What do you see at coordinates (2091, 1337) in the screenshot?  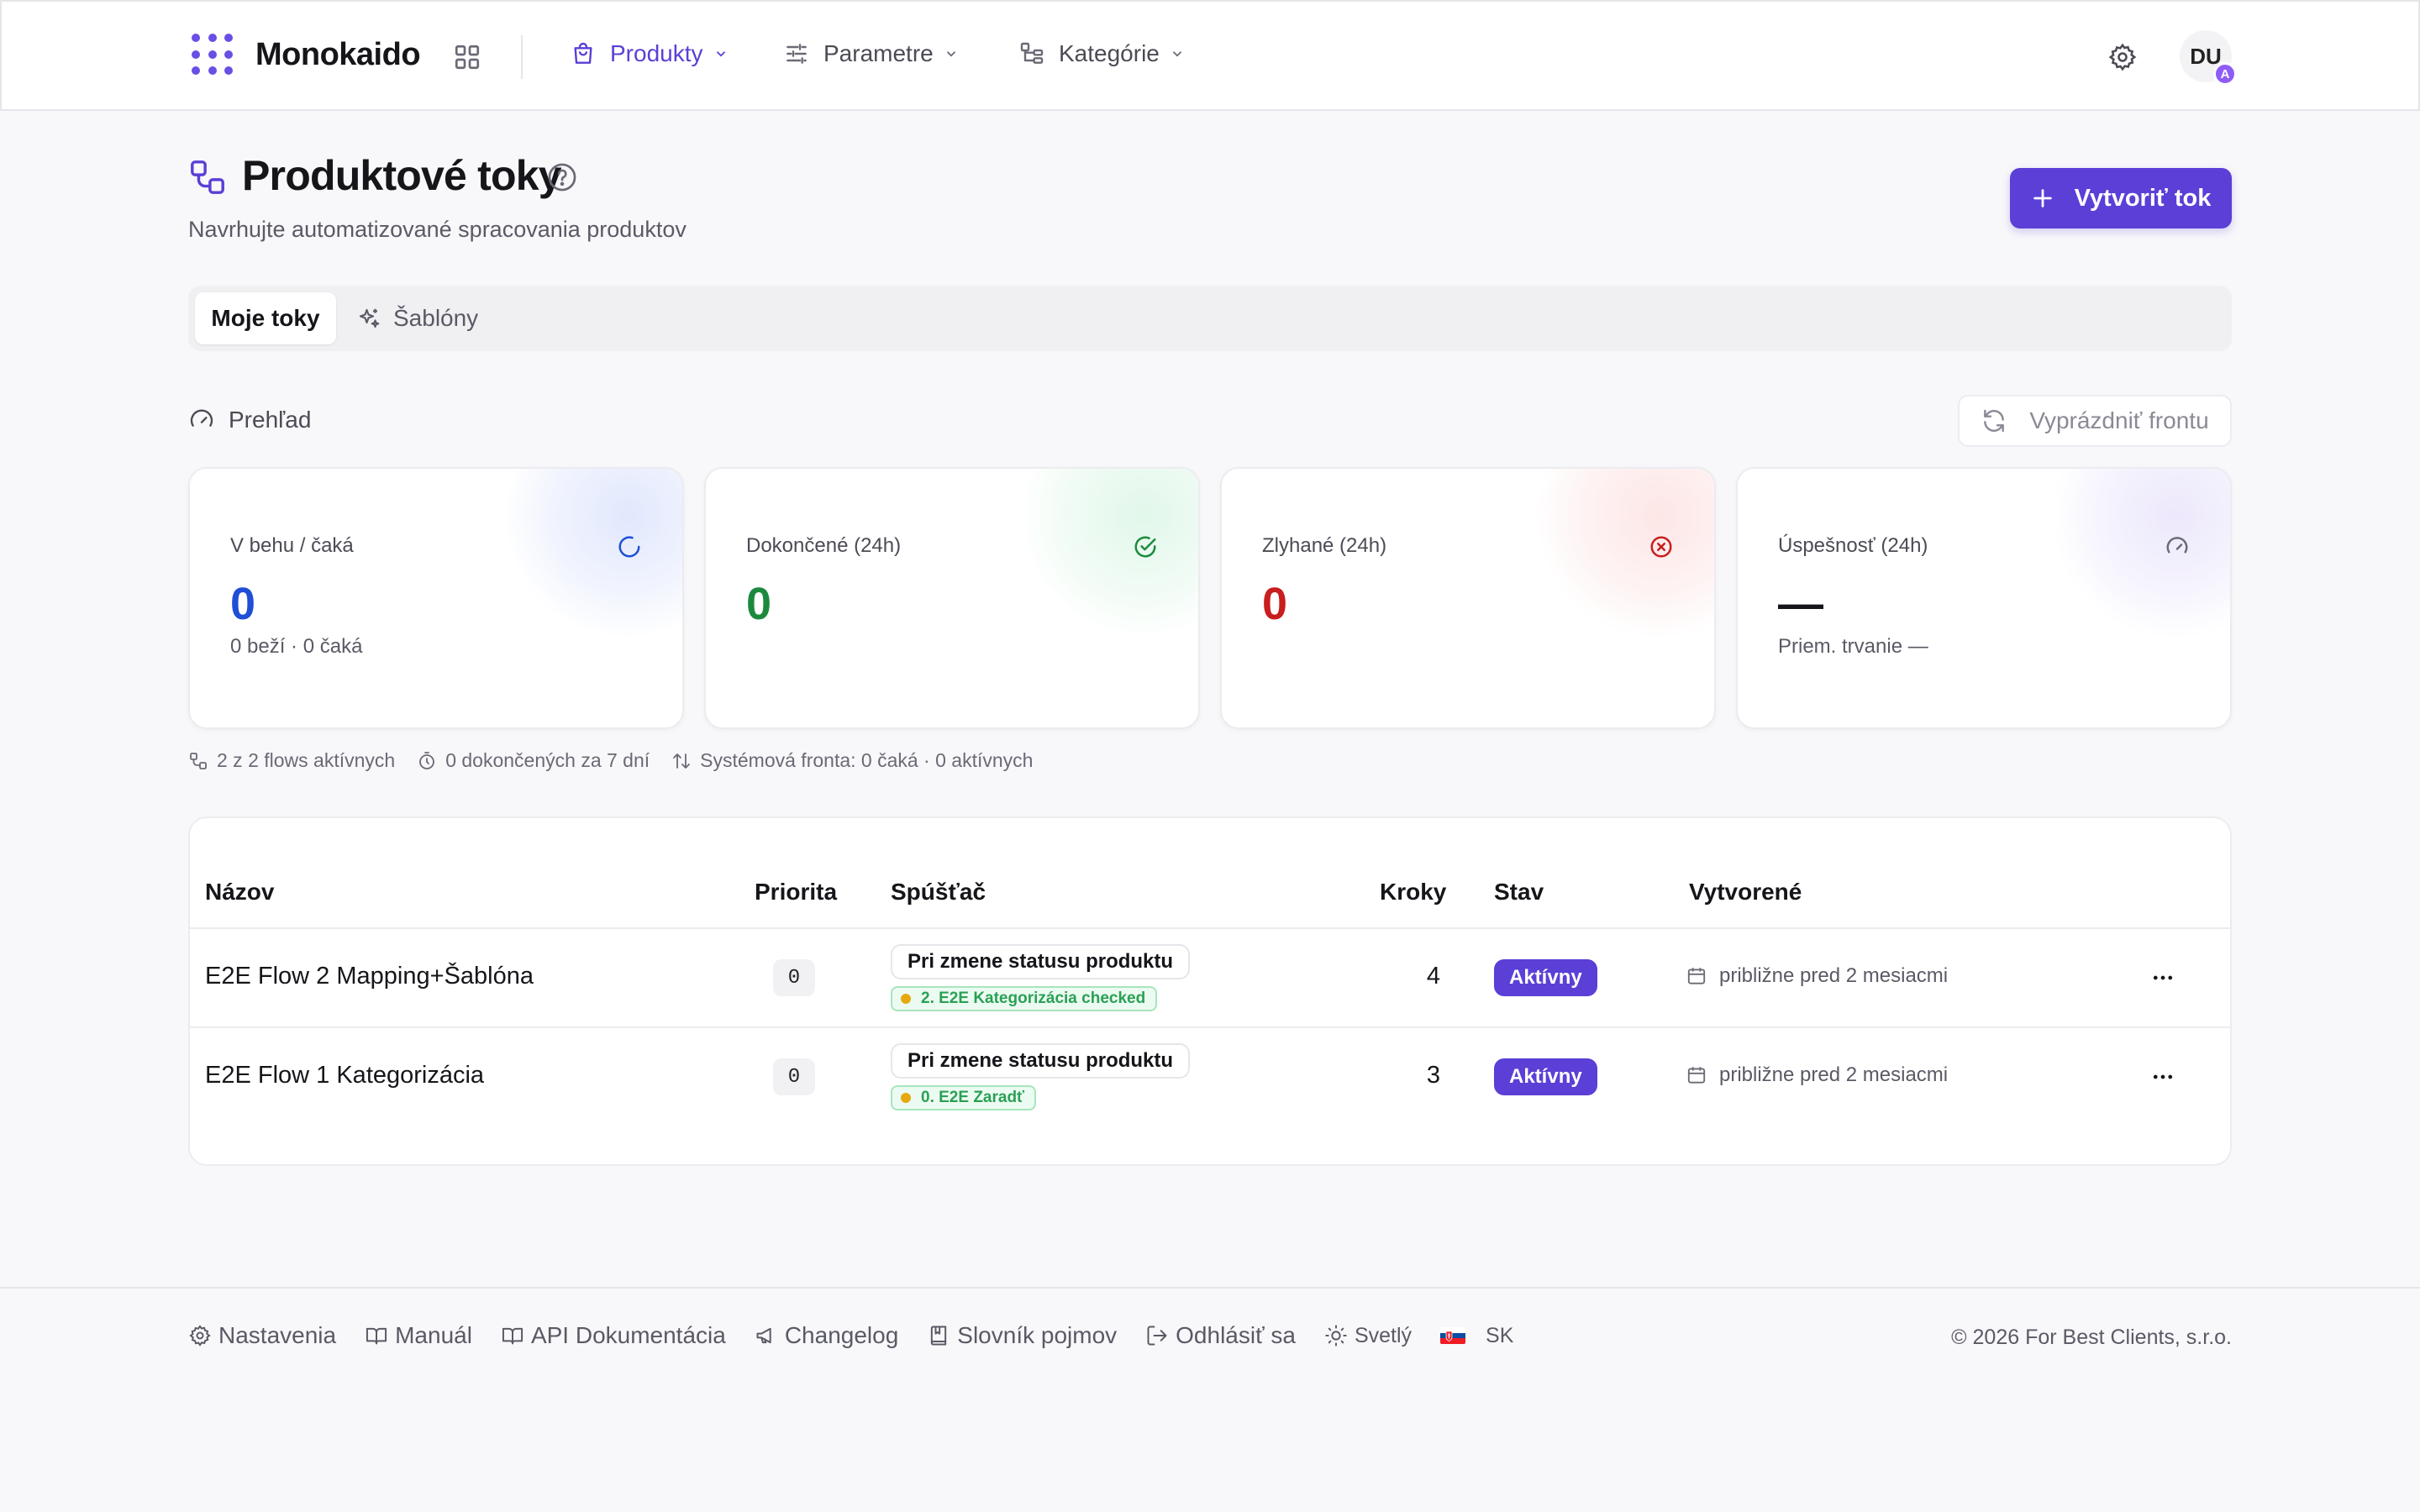 I see `copyright: © 2026 For Best Clients, s.r.o.` at bounding box center [2091, 1337].